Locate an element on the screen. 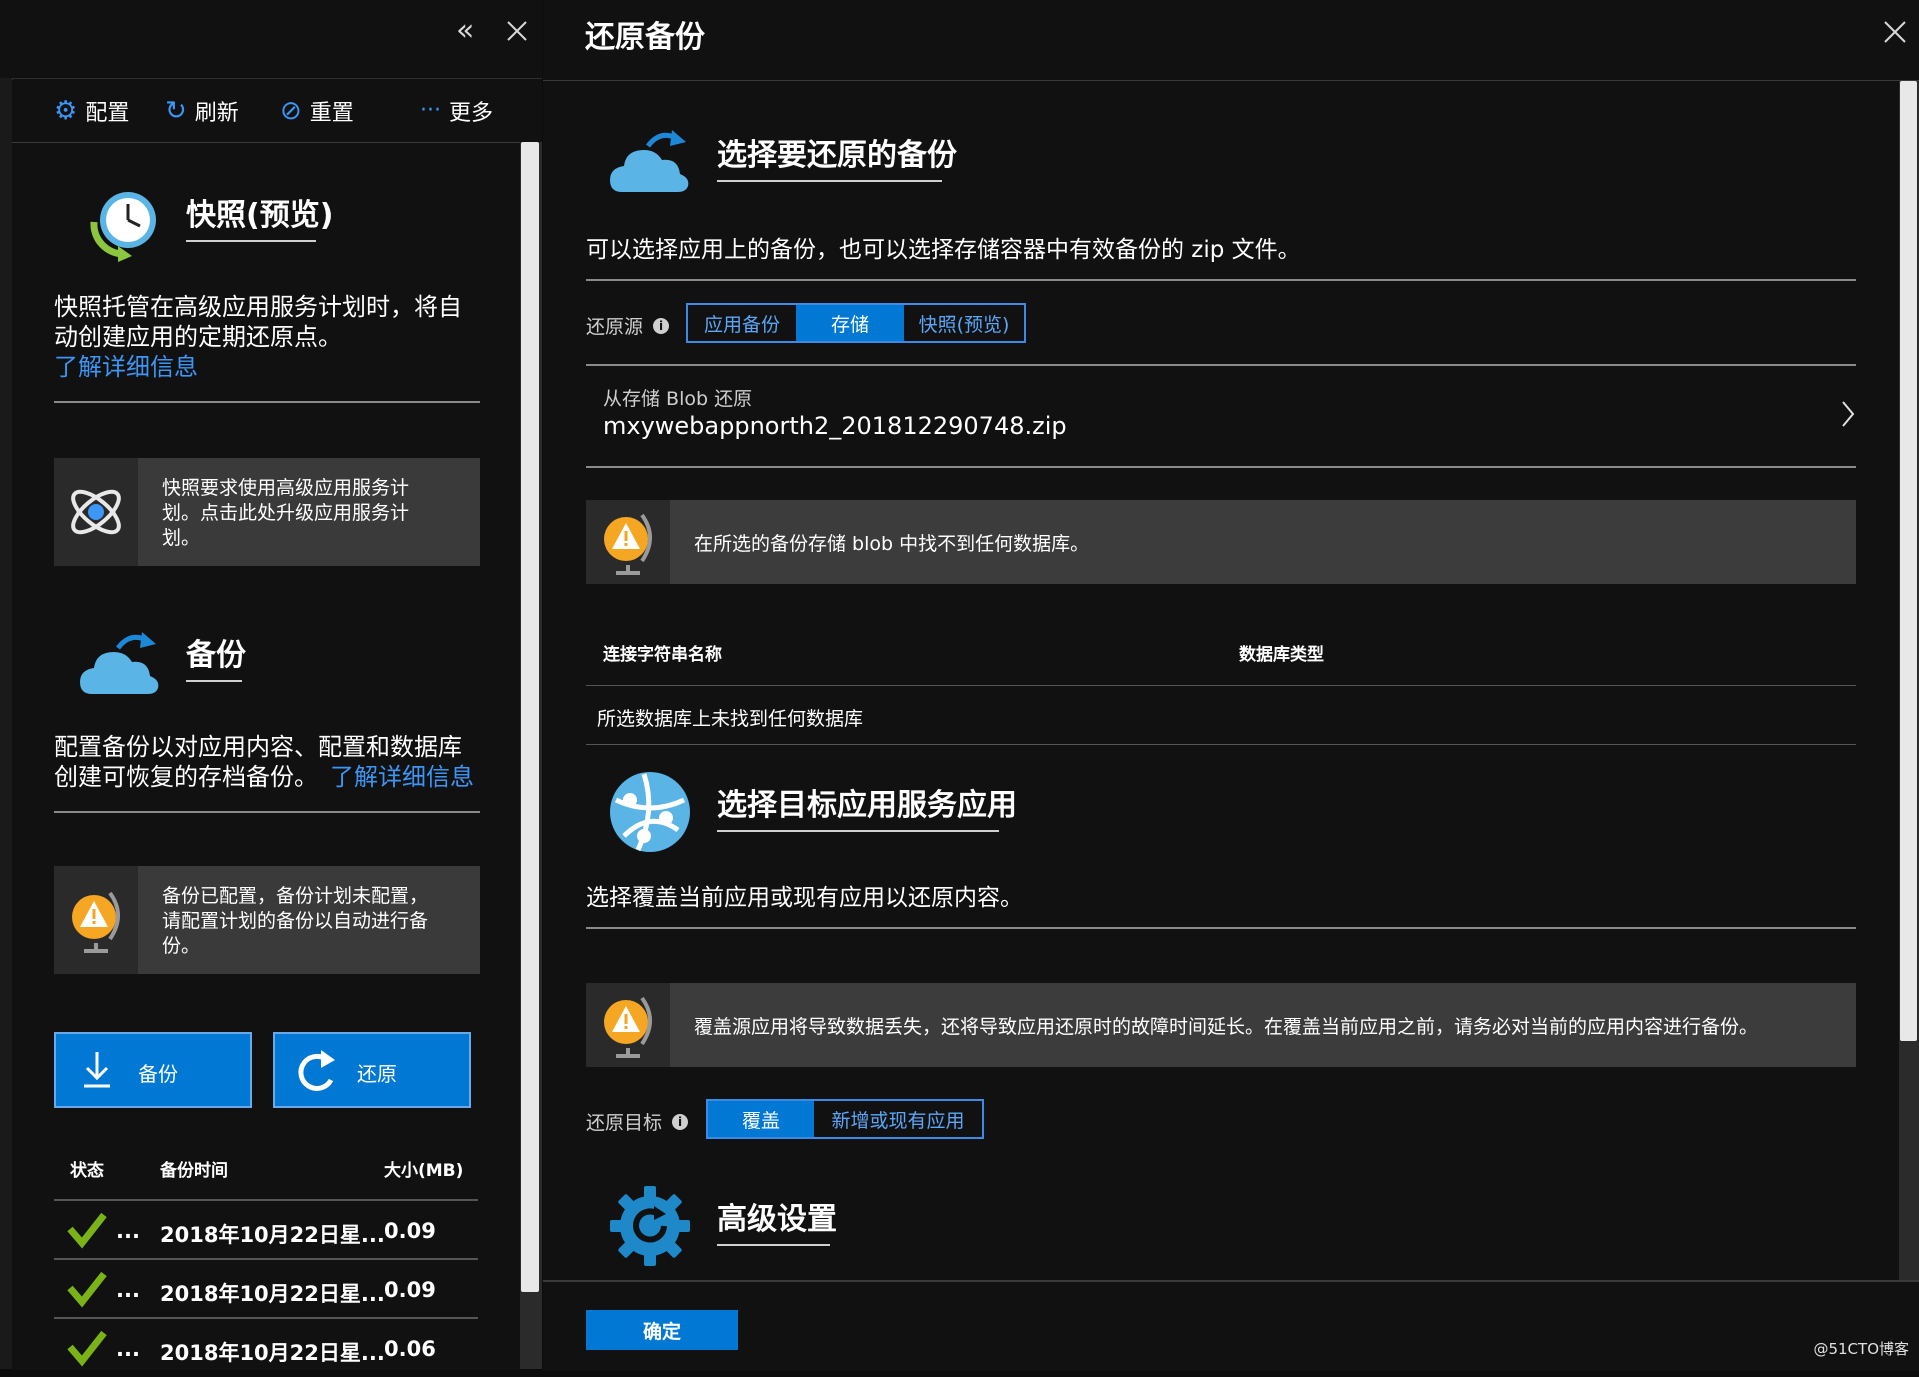  watermark: @51CTO博客 is located at coordinates (1861, 1349).